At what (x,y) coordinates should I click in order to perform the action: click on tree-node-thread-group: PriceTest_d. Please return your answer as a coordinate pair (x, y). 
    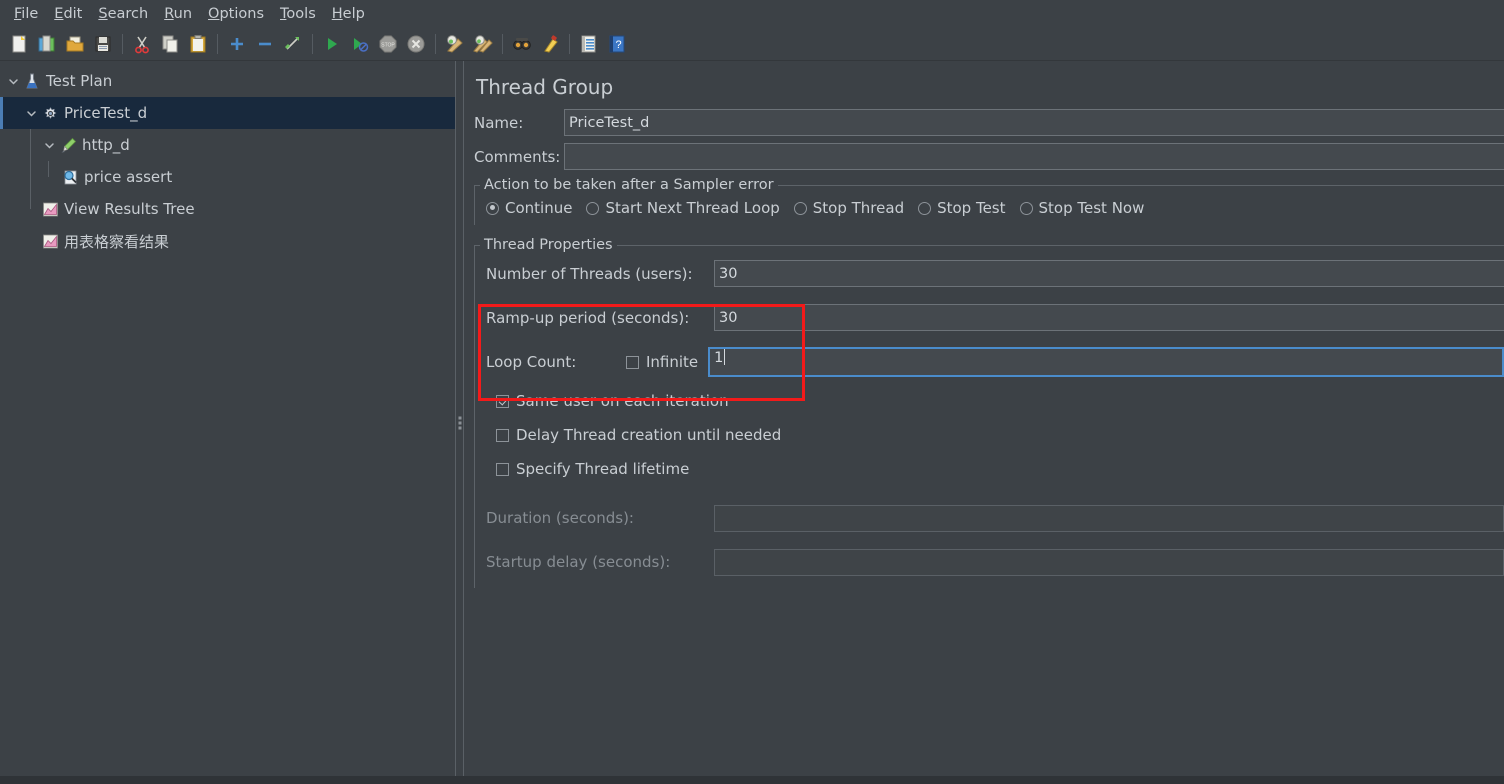
    Looking at the image, I should click on (227, 113).